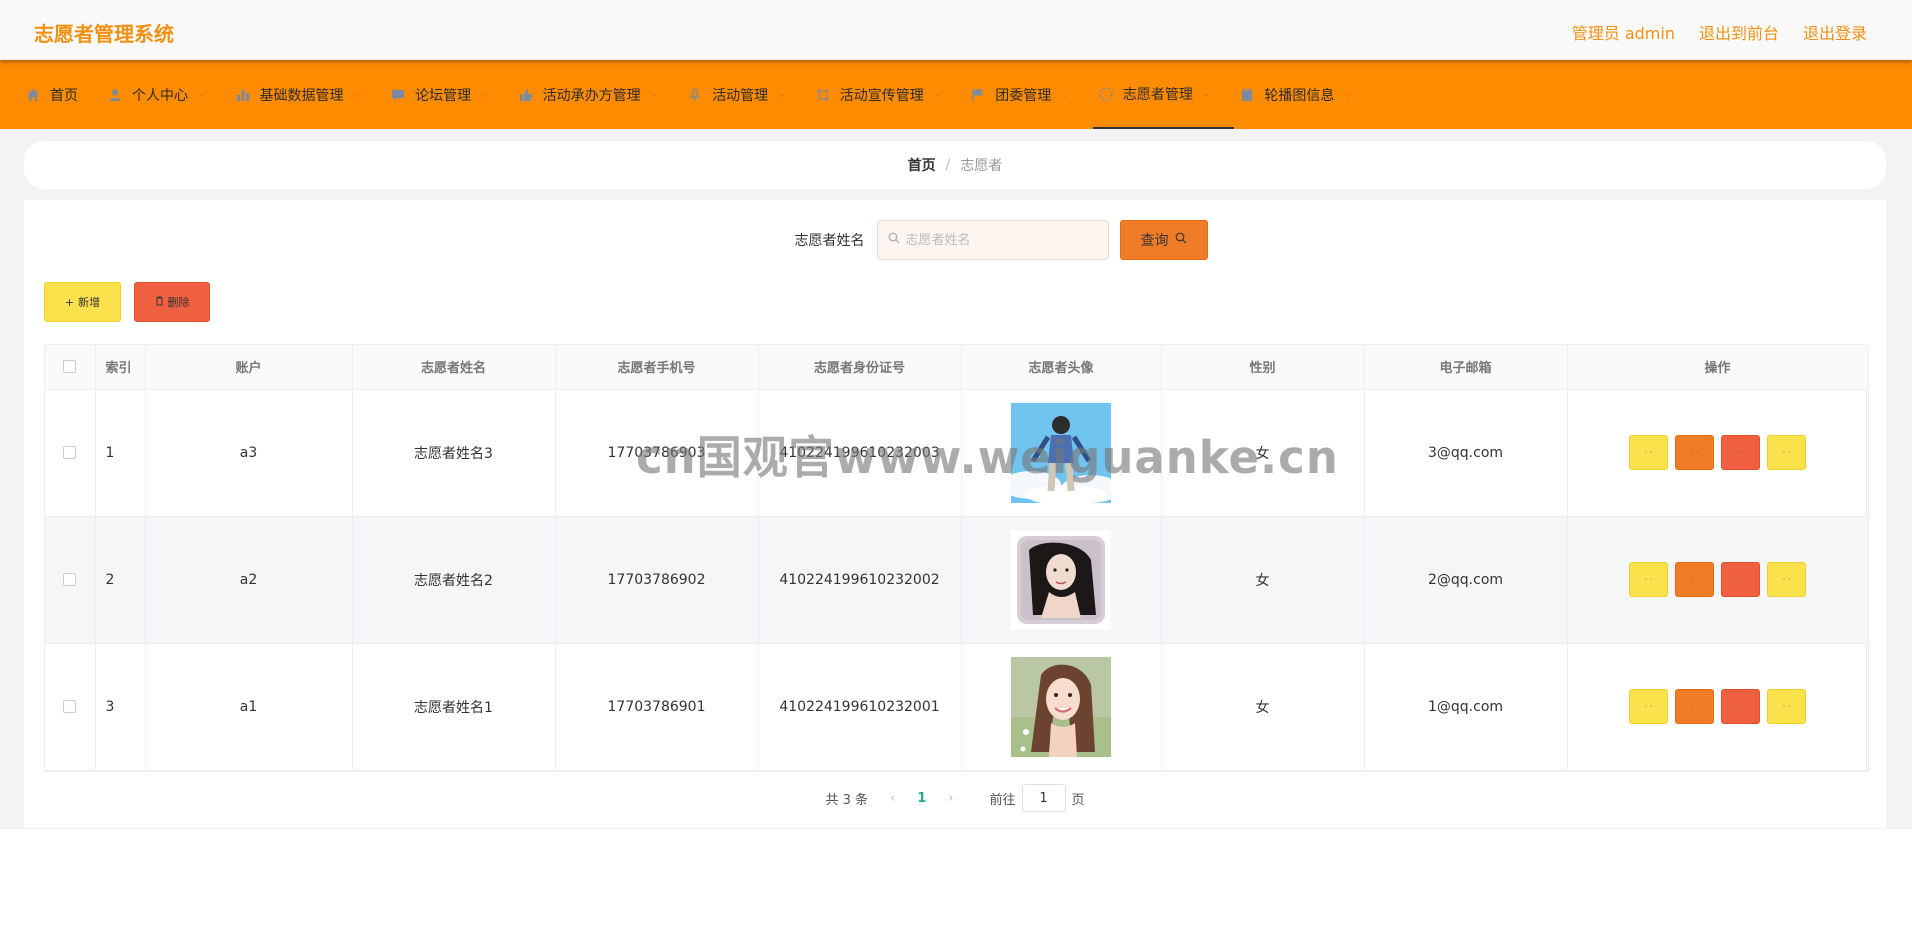 The width and height of the screenshot is (1912, 932). I want to click on add-button-label: 新增, so click(89, 302).